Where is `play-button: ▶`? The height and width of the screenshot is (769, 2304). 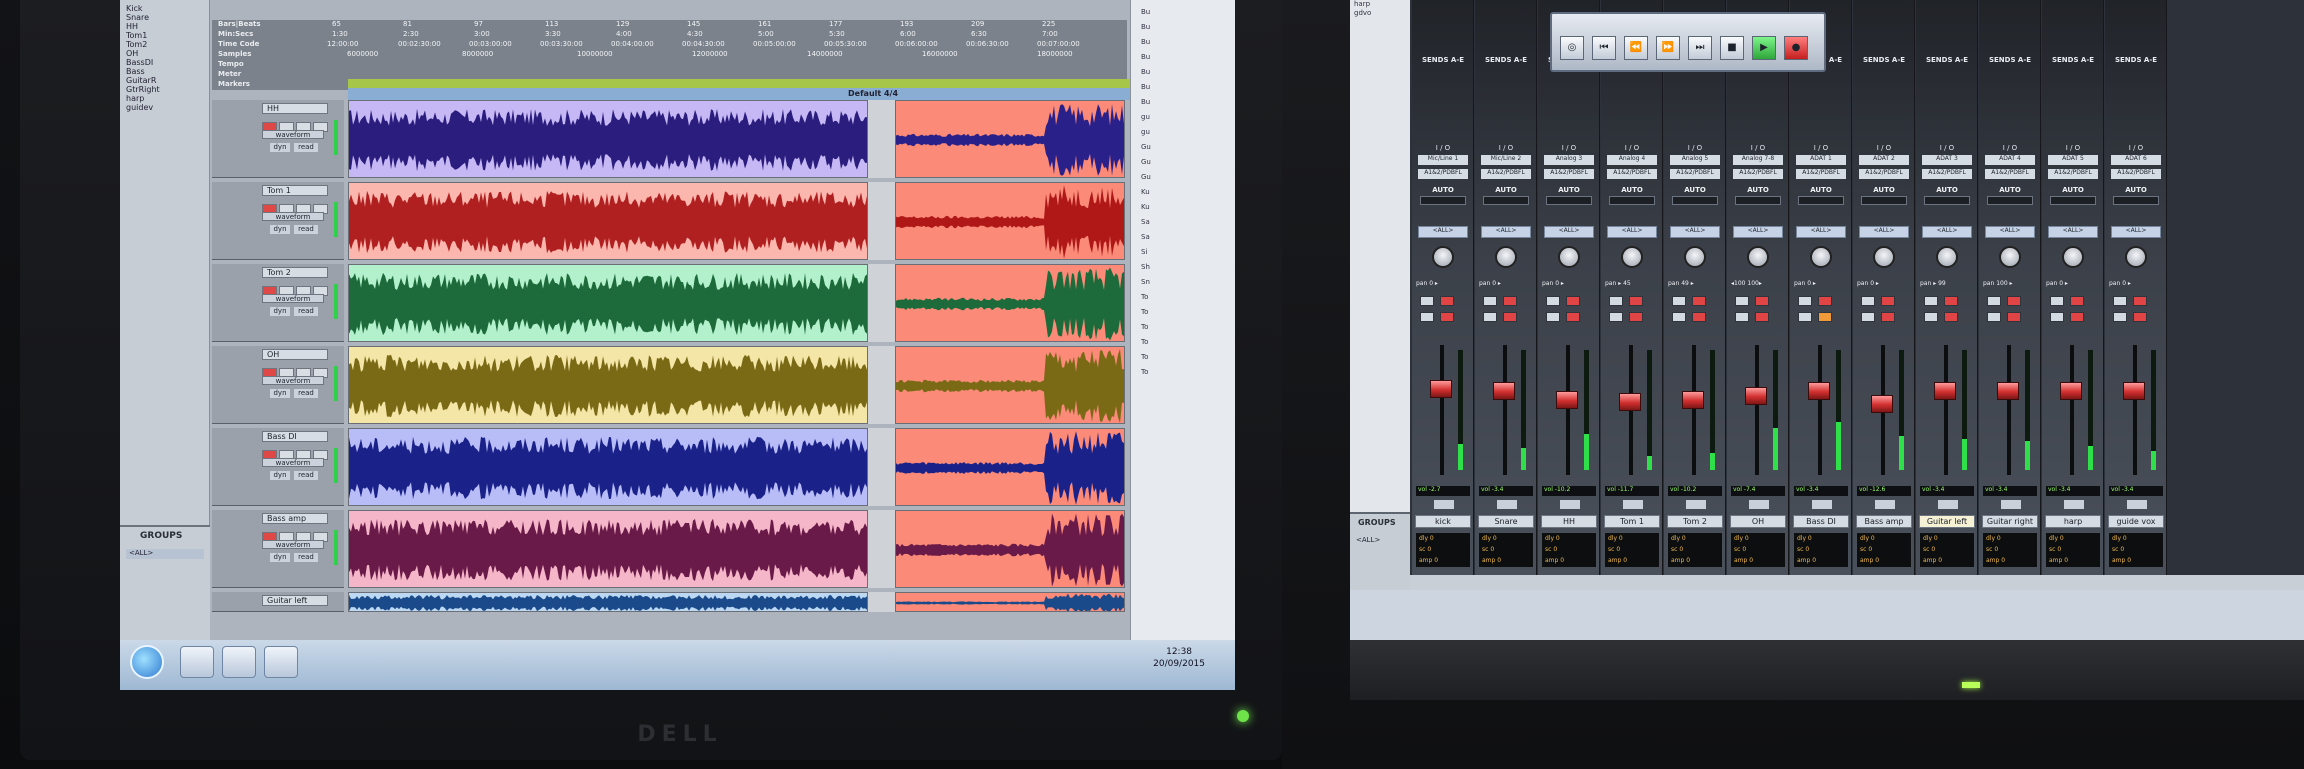 play-button: ▶ is located at coordinates (1764, 48).